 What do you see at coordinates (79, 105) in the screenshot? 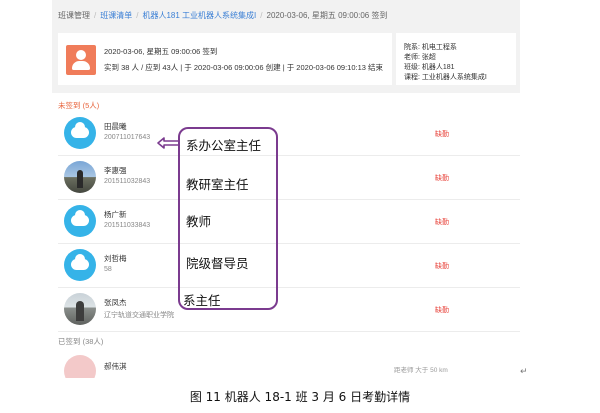
I see `absent-section-header: 未签到 (5人)` at bounding box center [79, 105].